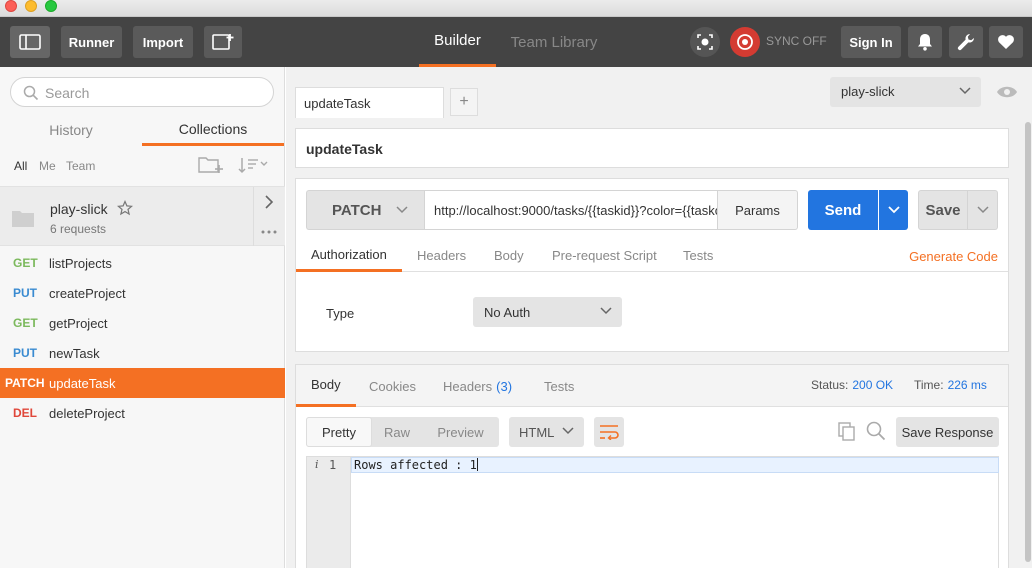 This screenshot has width=1032, height=568. I want to click on tab-collections: Collections, so click(213, 130).